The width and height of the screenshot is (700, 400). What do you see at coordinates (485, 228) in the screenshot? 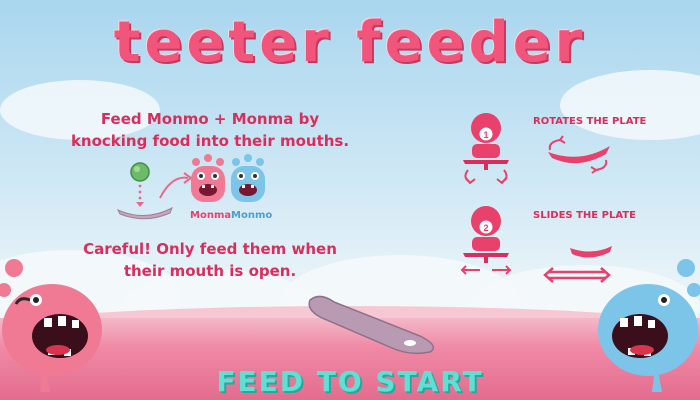
I see `slide-badge: 2` at bounding box center [485, 228].